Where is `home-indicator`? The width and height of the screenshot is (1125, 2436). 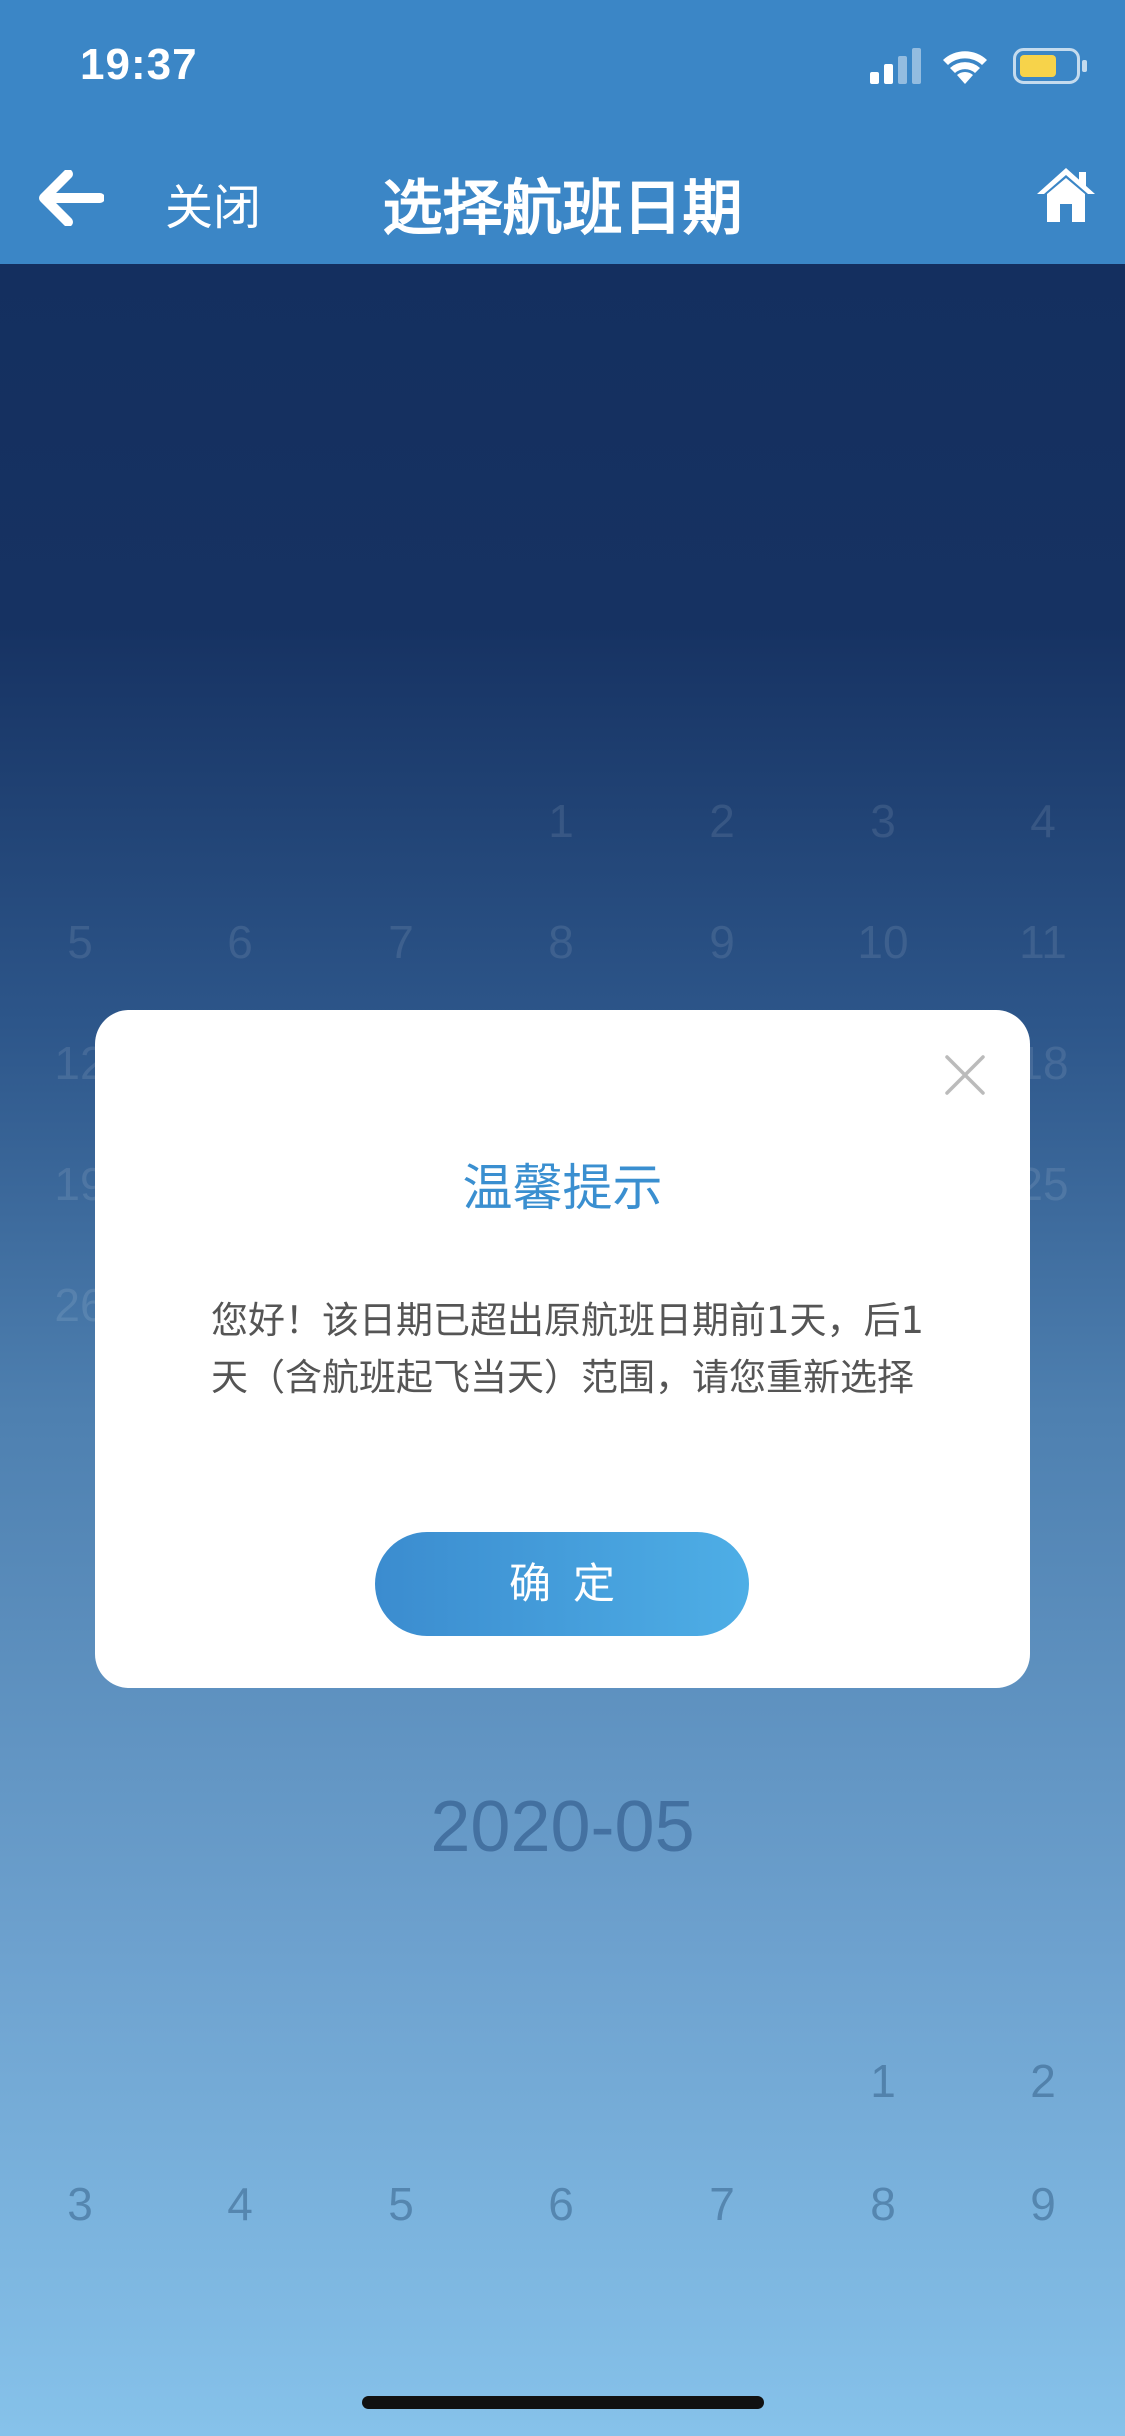 home-indicator is located at coordinates (563, 2402).